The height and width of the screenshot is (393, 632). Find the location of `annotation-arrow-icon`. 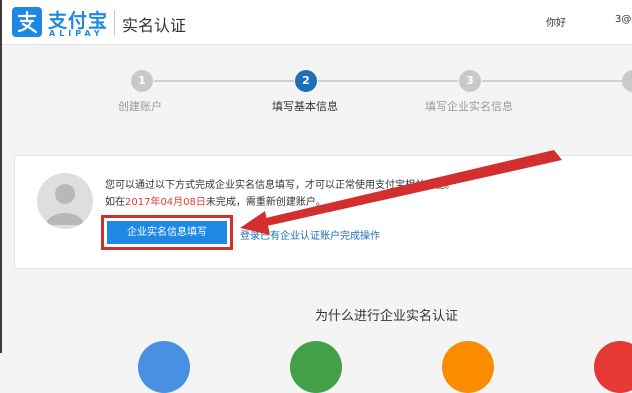

annotation-arrow-icon is located at coordinates (401, 192).